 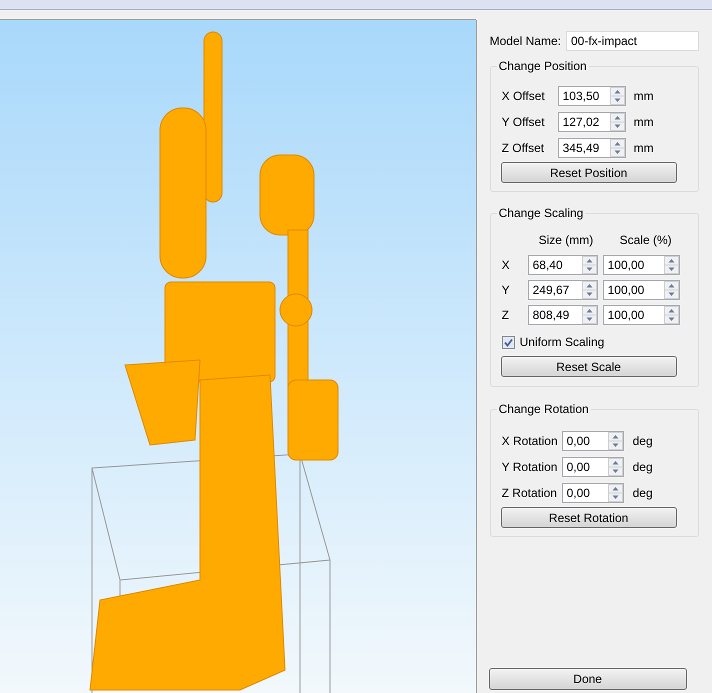 What do you see at coordinates (542, 66) in the screenshot?
I see `group-title: Change Position` at bounding box center [542, 66].